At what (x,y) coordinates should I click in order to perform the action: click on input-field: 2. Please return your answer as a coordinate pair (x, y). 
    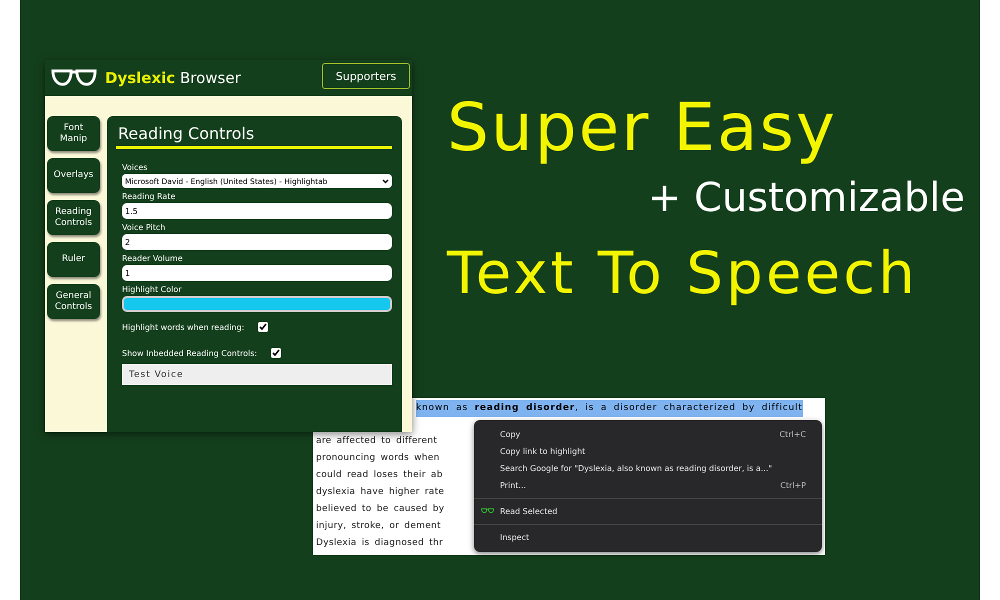
    Looking at the image, I should click on (257, 242).